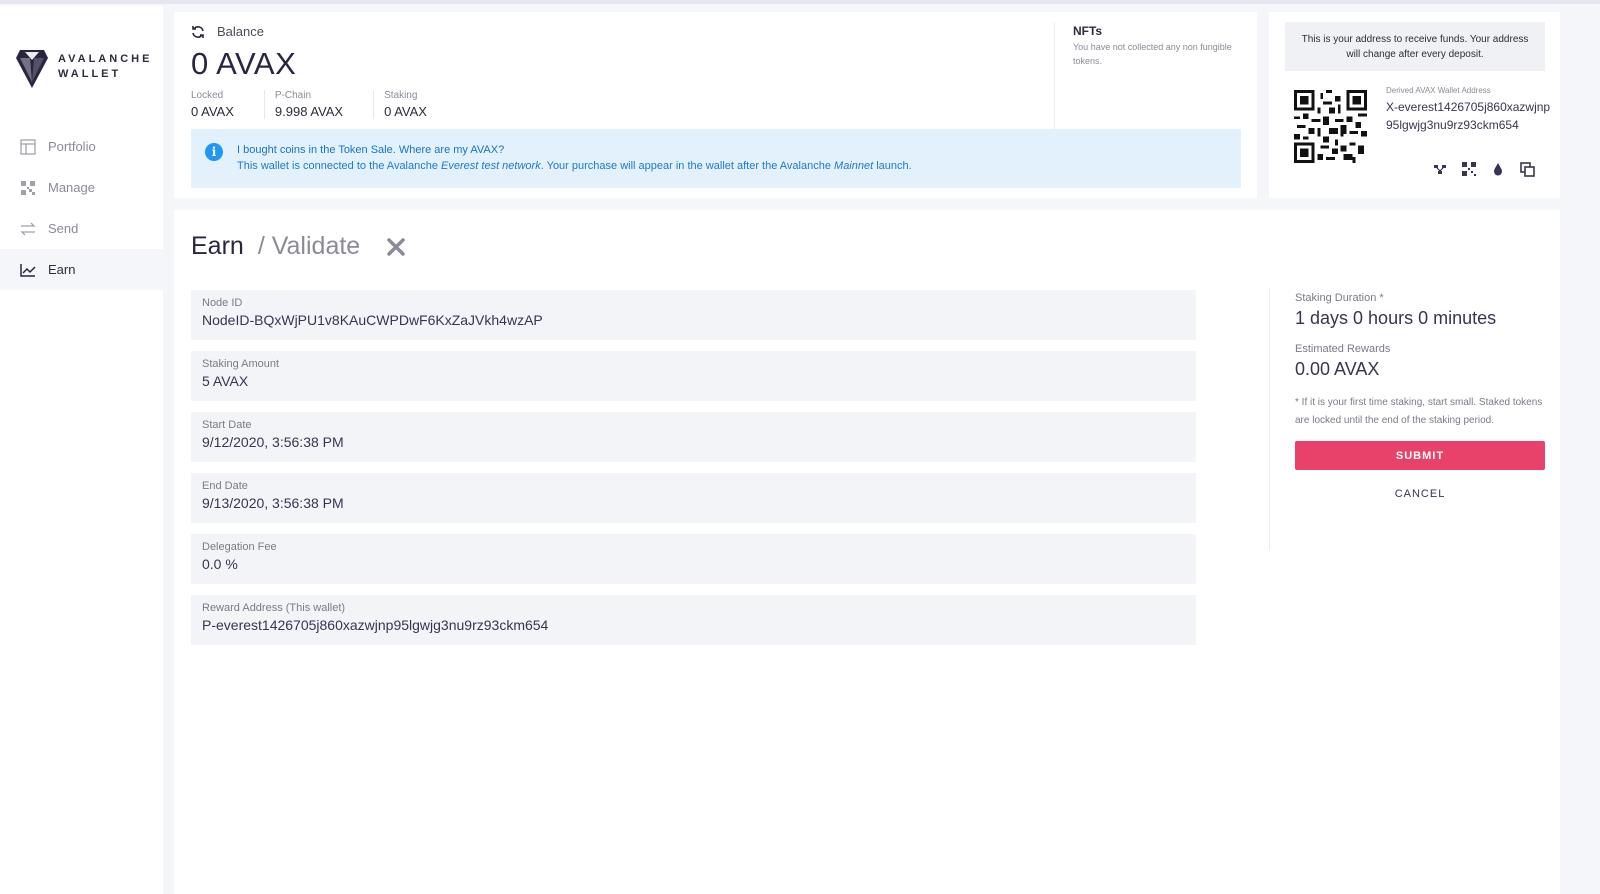 This screenshot has width=1600, height=894. What do you see at coordinates (293, 95) in the screenshot?
I see `pchain-label: P-Chain` at bounding box center [293, 95].